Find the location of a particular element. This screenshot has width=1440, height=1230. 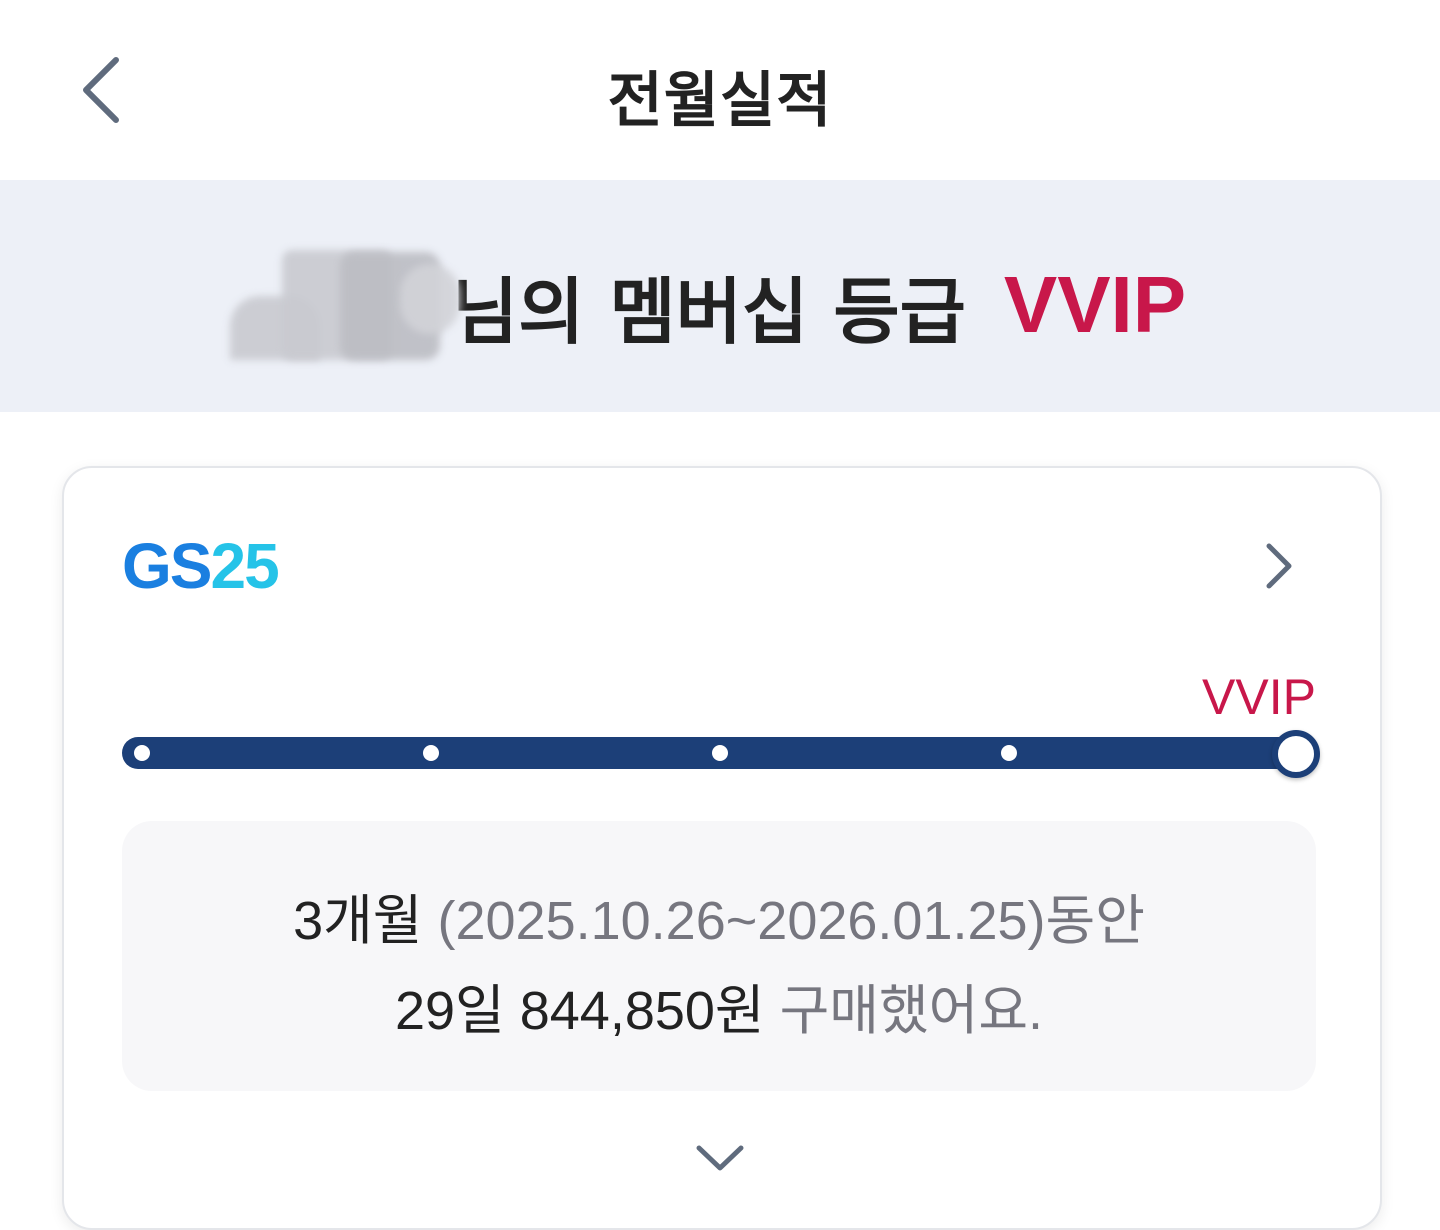

expand-button is located at coordinates (720, 1158).